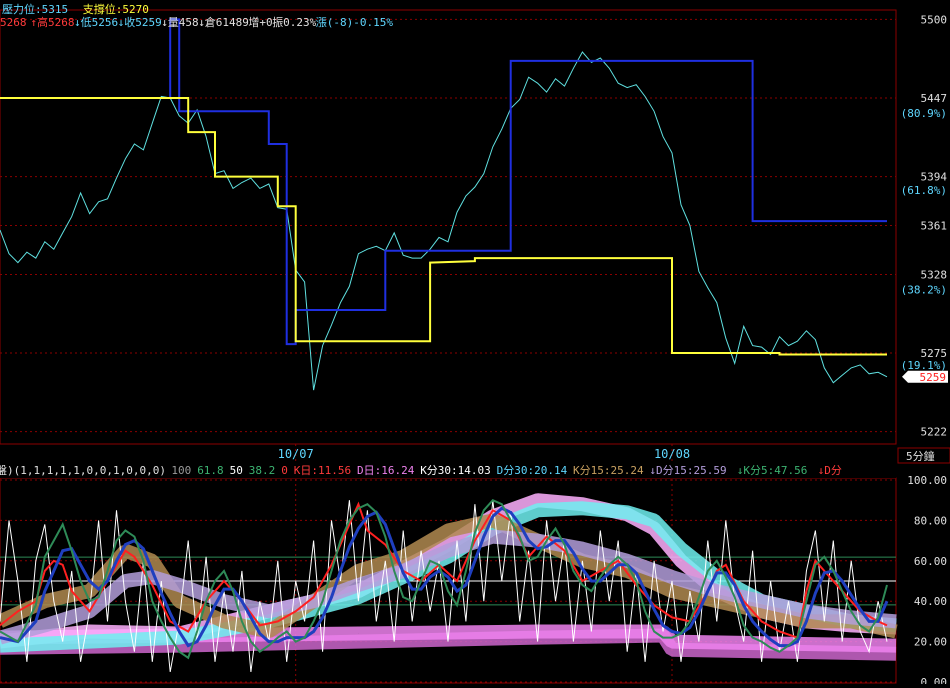 This screenshot has height=688, width=950. I want to click on quote-item: ↓低5256, so click(96, 22).